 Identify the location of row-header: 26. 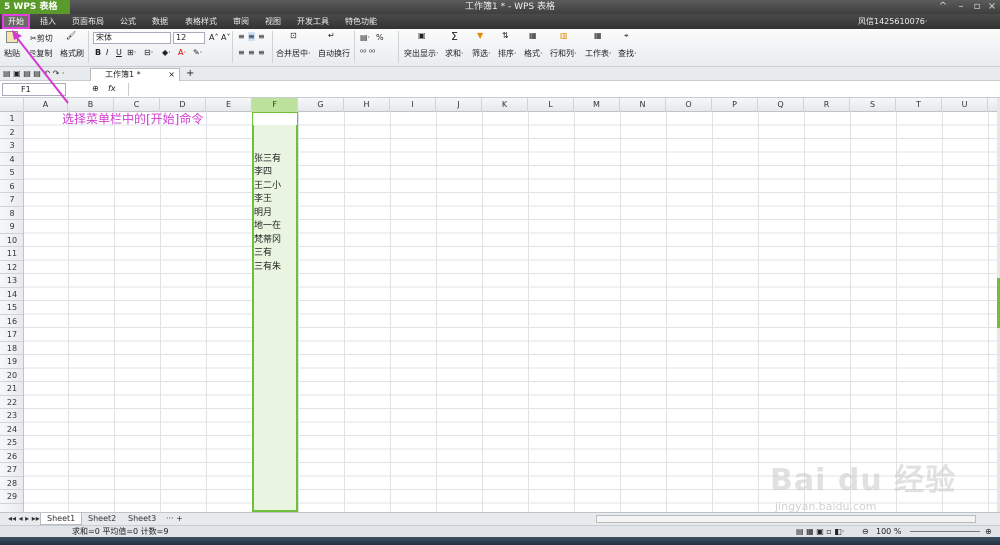
(11, 456).